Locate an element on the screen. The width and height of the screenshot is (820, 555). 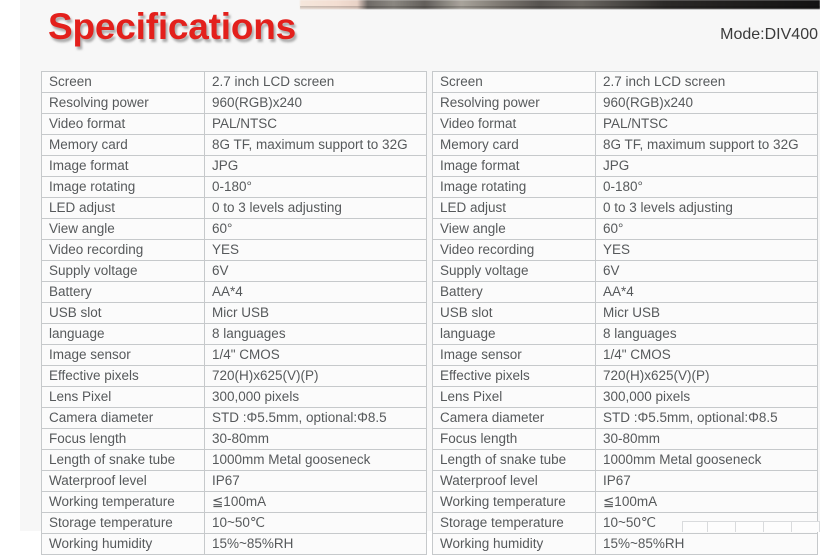
spec-value-cell: PAL/NTSC is located at coordinates (315, 124).